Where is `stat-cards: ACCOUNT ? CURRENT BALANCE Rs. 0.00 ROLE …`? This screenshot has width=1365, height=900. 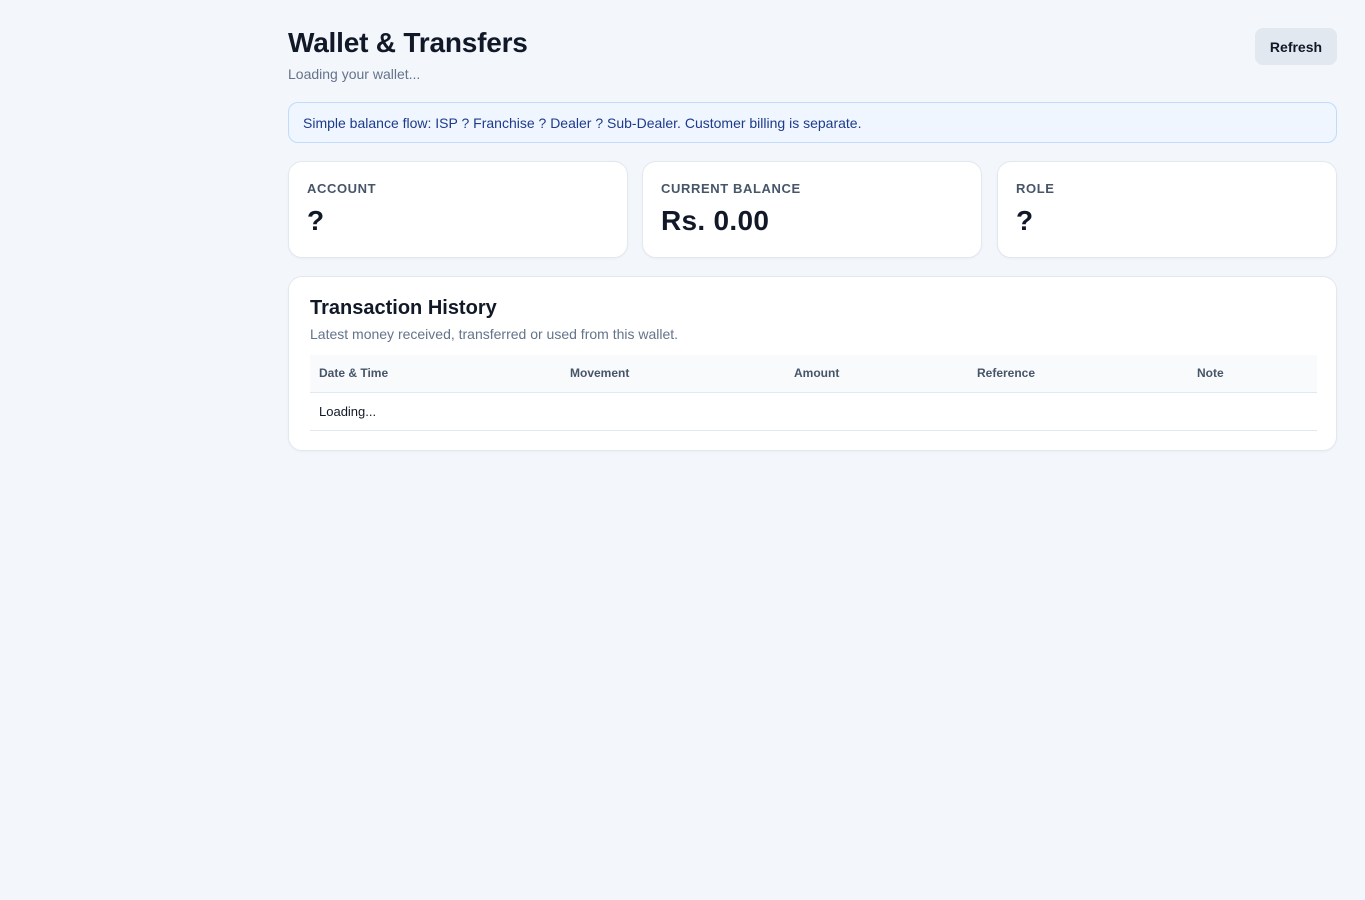
stat-cards: ACCOUNT ? CURRENT BALANCE Rs. 0.00 ROLE … is located at coordinates (812, 209).